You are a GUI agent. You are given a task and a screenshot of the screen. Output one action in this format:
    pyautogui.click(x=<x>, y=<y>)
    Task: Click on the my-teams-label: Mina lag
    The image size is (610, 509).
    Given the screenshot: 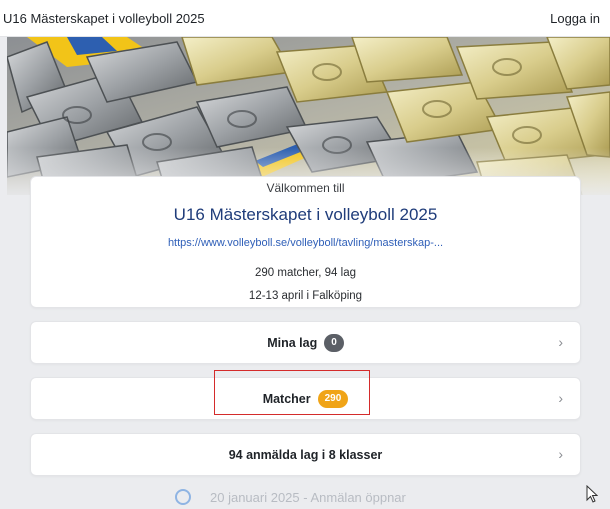 What is the action you would take?
    pyautogui.click(x=292, y=342)
    